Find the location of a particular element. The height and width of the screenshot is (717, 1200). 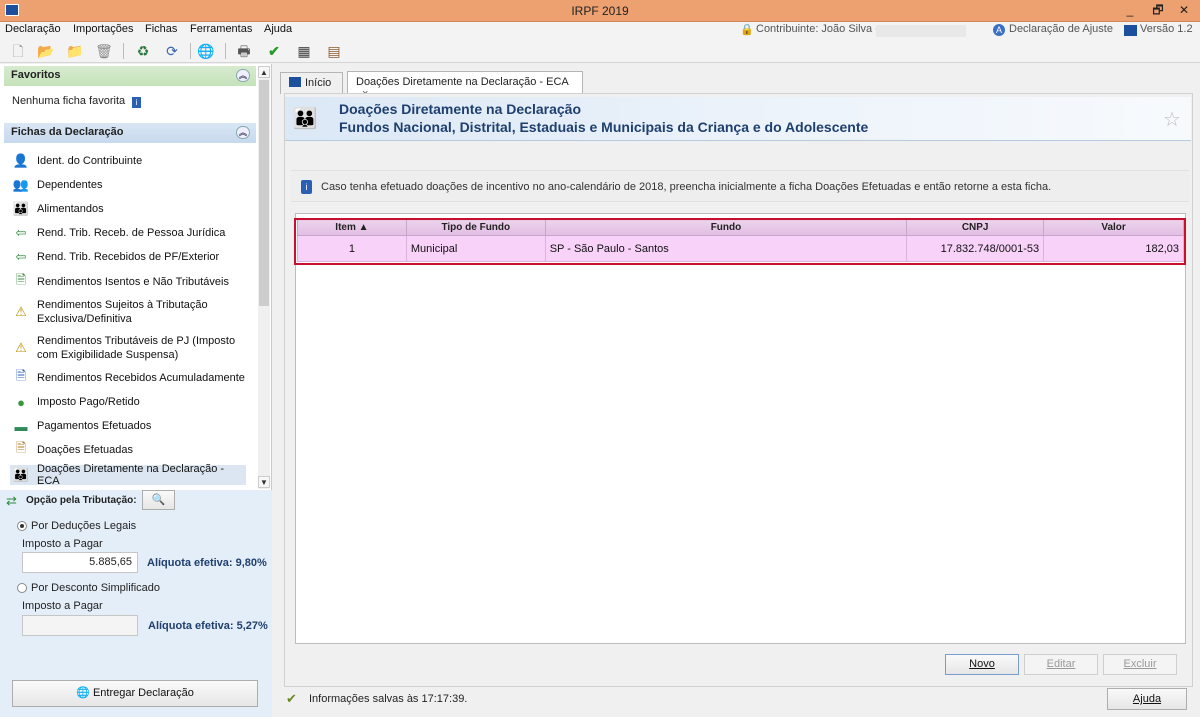

toolbar: 🗋 📂 📁 🗑 ♻ ⟳ 🌐 🖶 ✔ ▦ ▤ is located at coordinates (600, 51).